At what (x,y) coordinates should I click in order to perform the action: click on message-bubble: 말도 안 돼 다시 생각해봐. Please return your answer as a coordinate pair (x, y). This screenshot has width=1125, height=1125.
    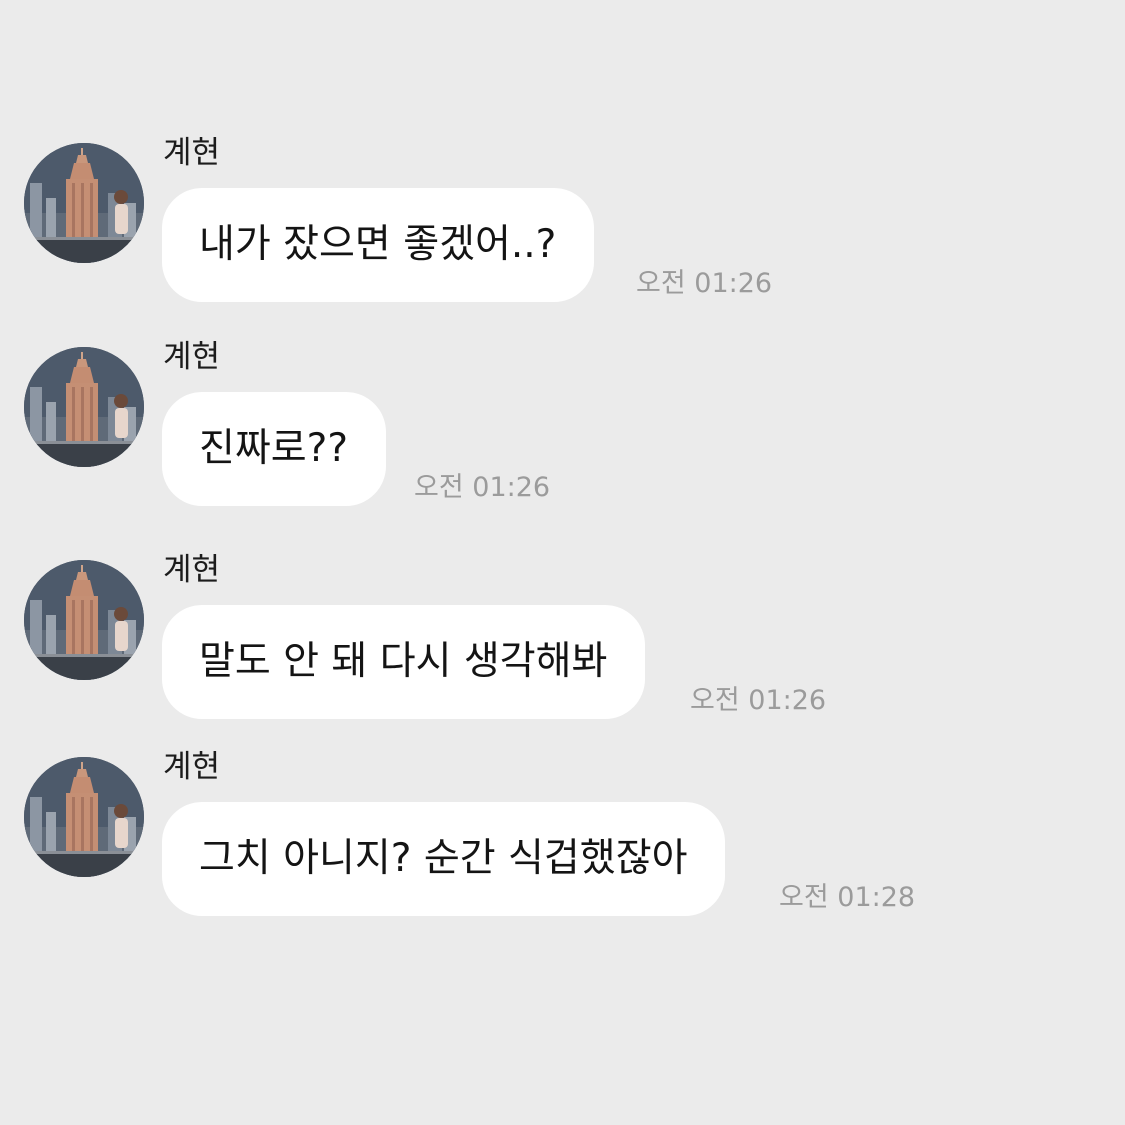
    Looking at the image, I should click on (404, 662).